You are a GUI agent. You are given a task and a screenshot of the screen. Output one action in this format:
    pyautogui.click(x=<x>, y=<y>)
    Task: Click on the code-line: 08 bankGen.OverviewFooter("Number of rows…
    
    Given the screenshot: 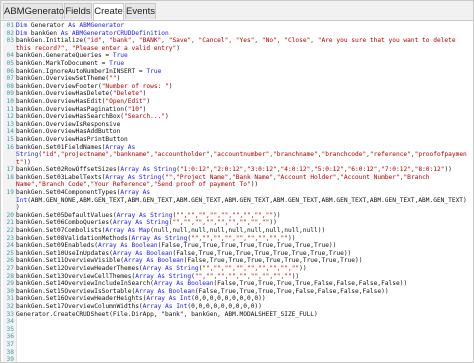 What is the action you would take?
    pyautogui.click(x=237, y=86)
    